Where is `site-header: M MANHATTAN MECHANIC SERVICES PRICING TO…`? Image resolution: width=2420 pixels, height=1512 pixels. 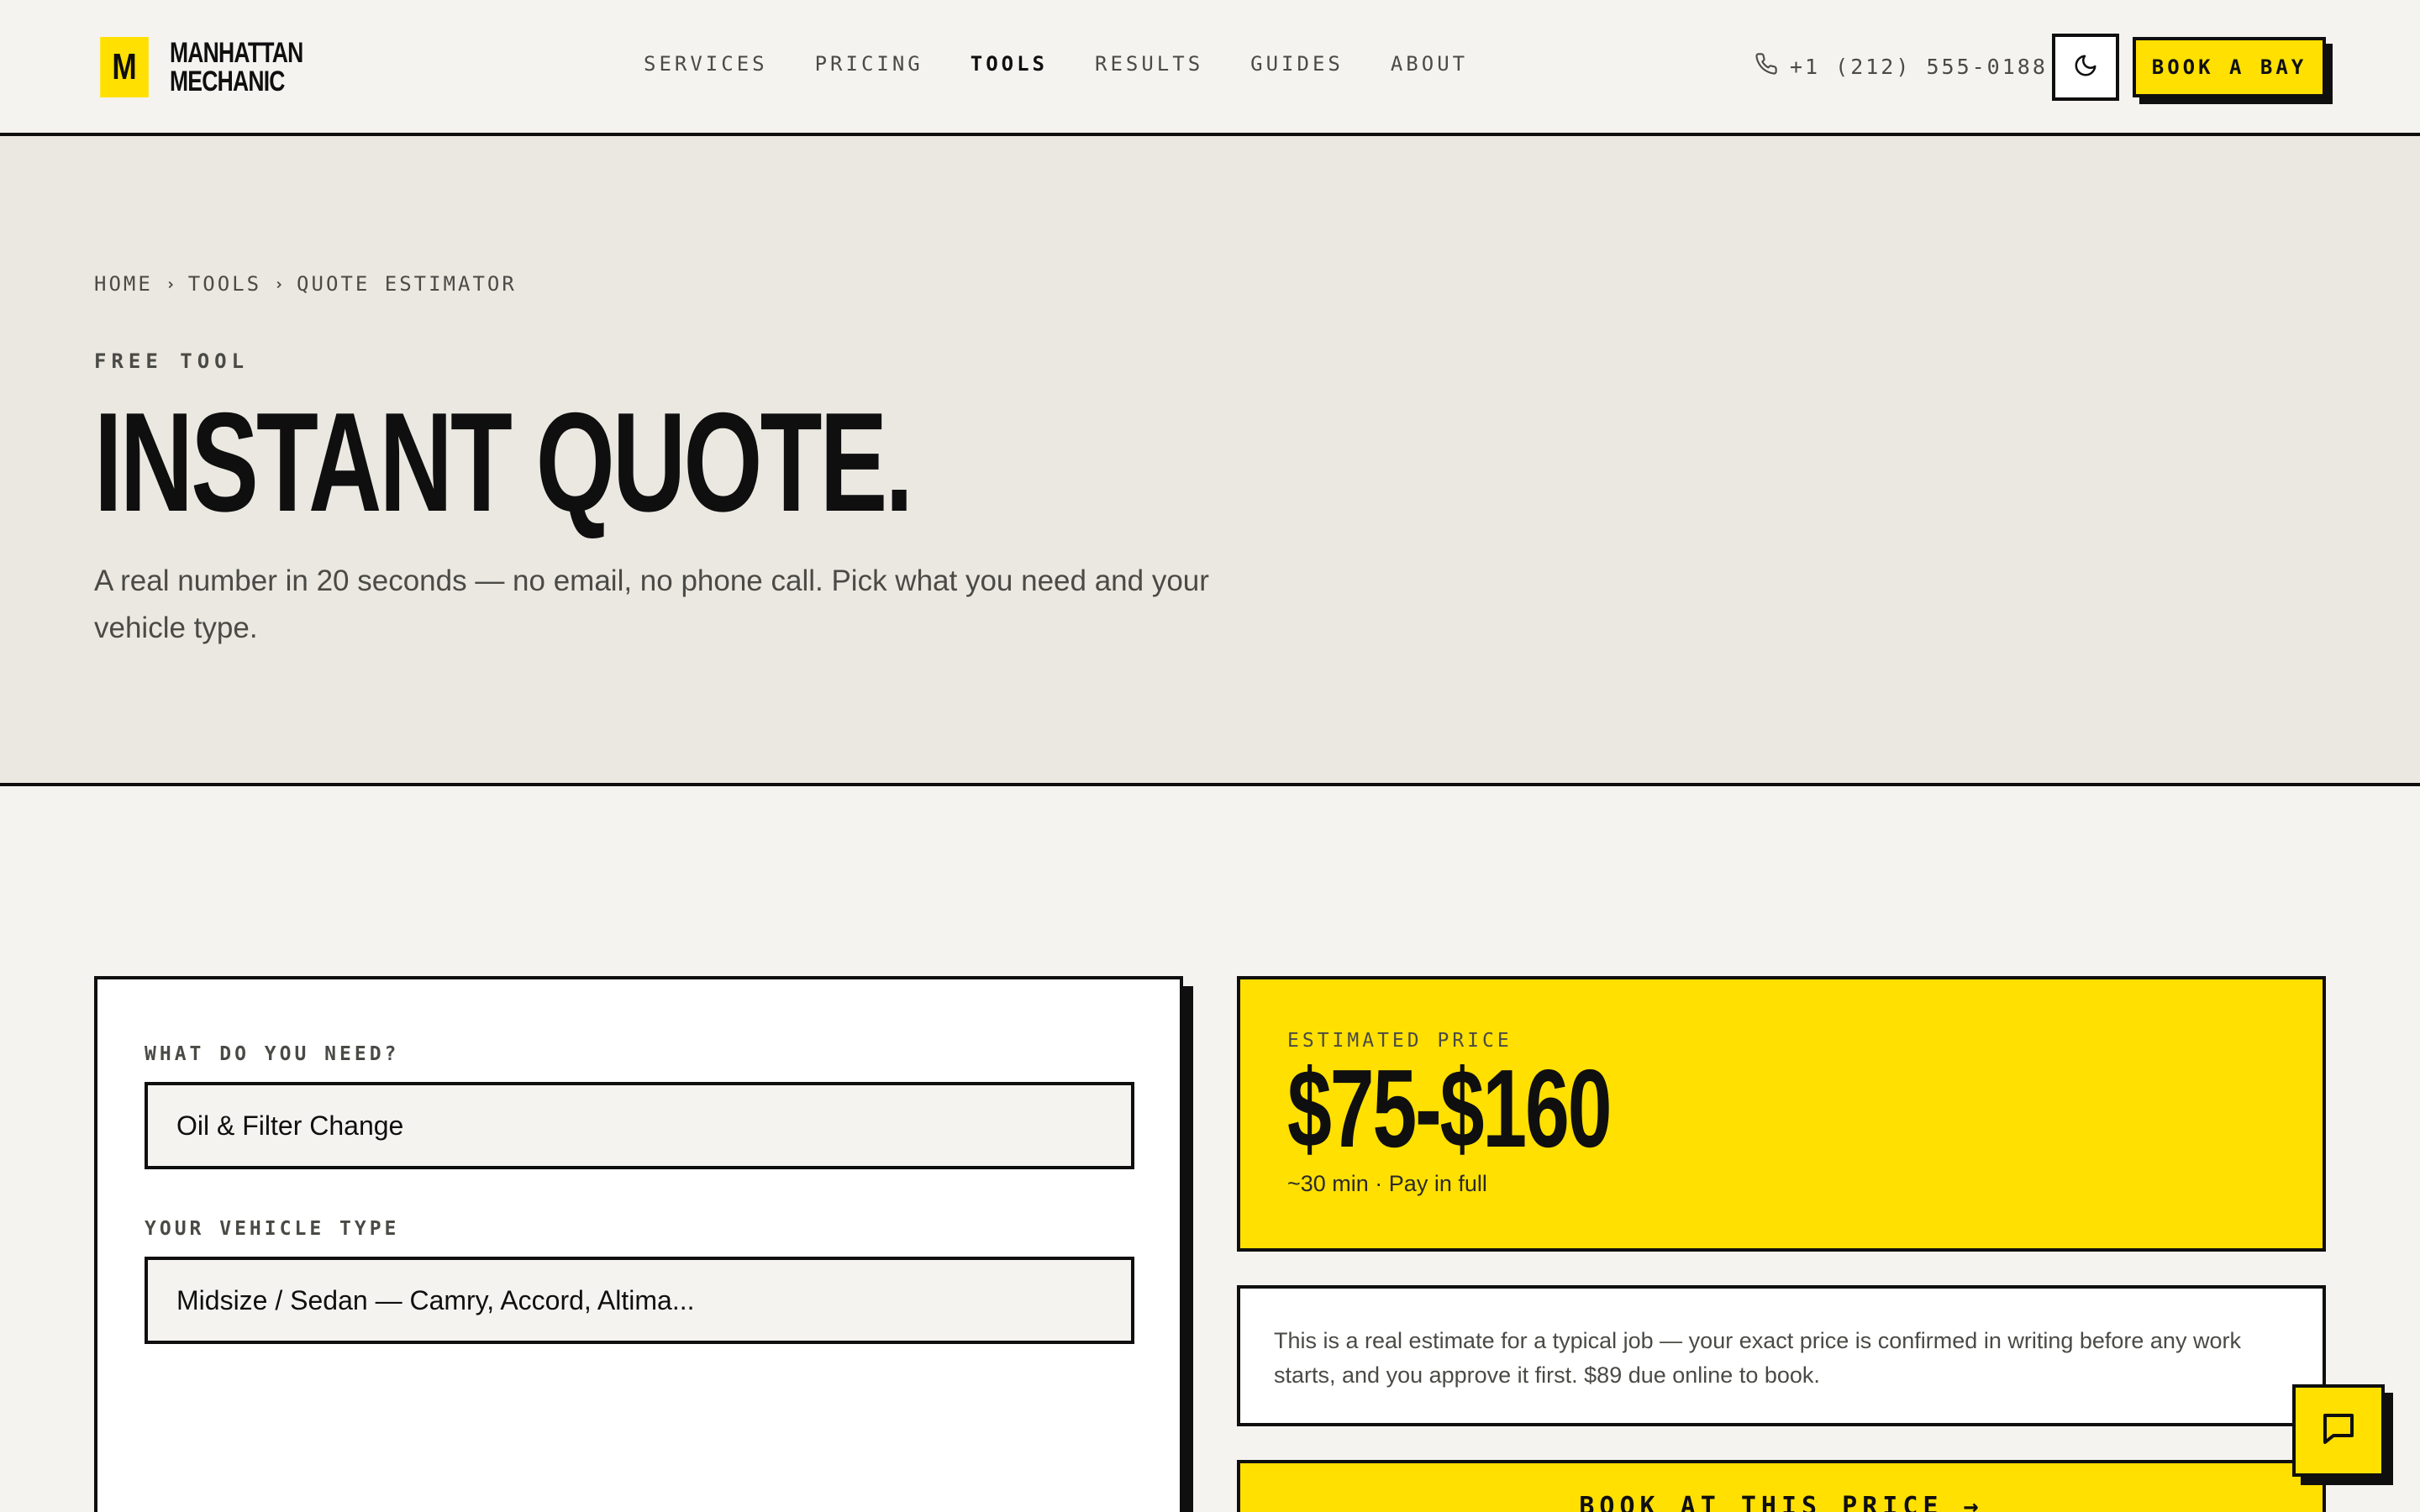
site-header: M MANHATTAN MECHANIC SERVICES PRICING TO… is located at coordinates (1210, 68).